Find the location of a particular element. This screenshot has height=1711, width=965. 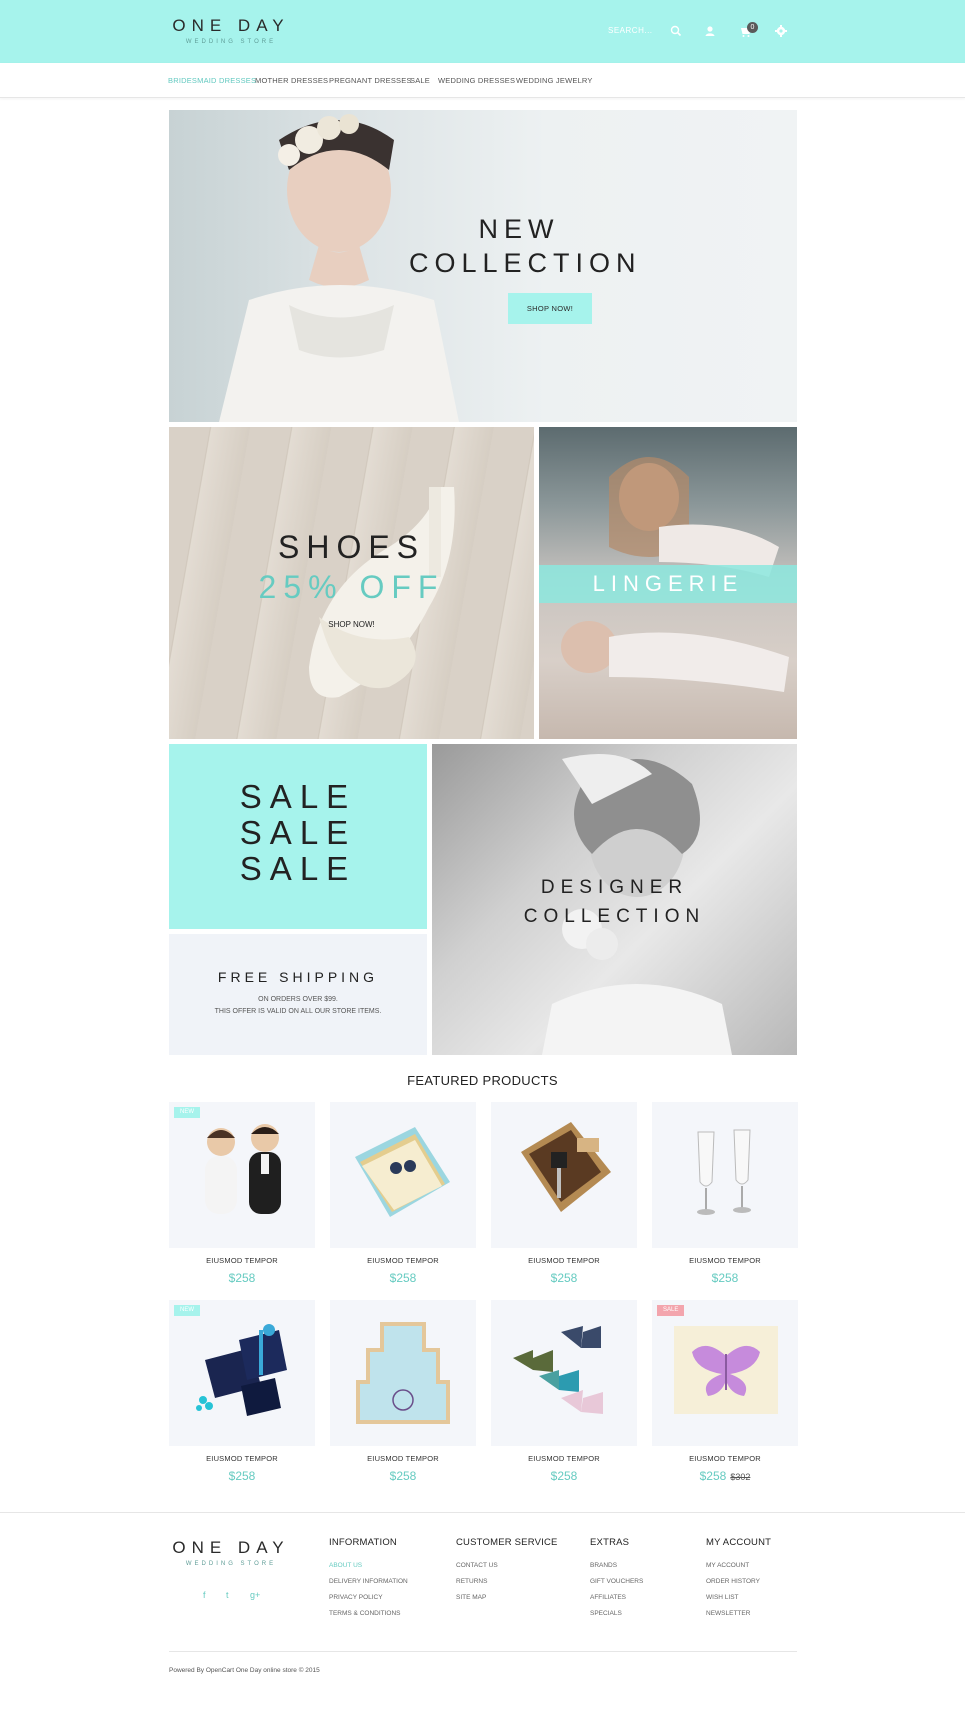

footer-extras-title: EXTRAS is located at coordinates (610, 1542).